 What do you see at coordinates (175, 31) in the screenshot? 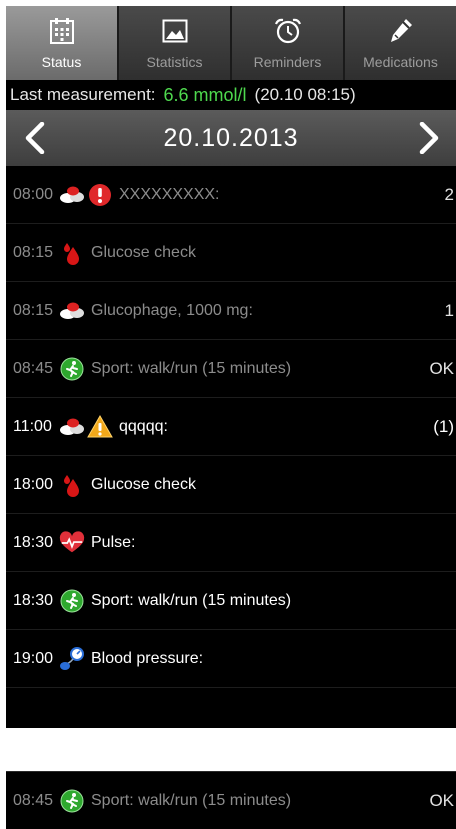
I see `picture-icon` at bounding box center [175, 31].